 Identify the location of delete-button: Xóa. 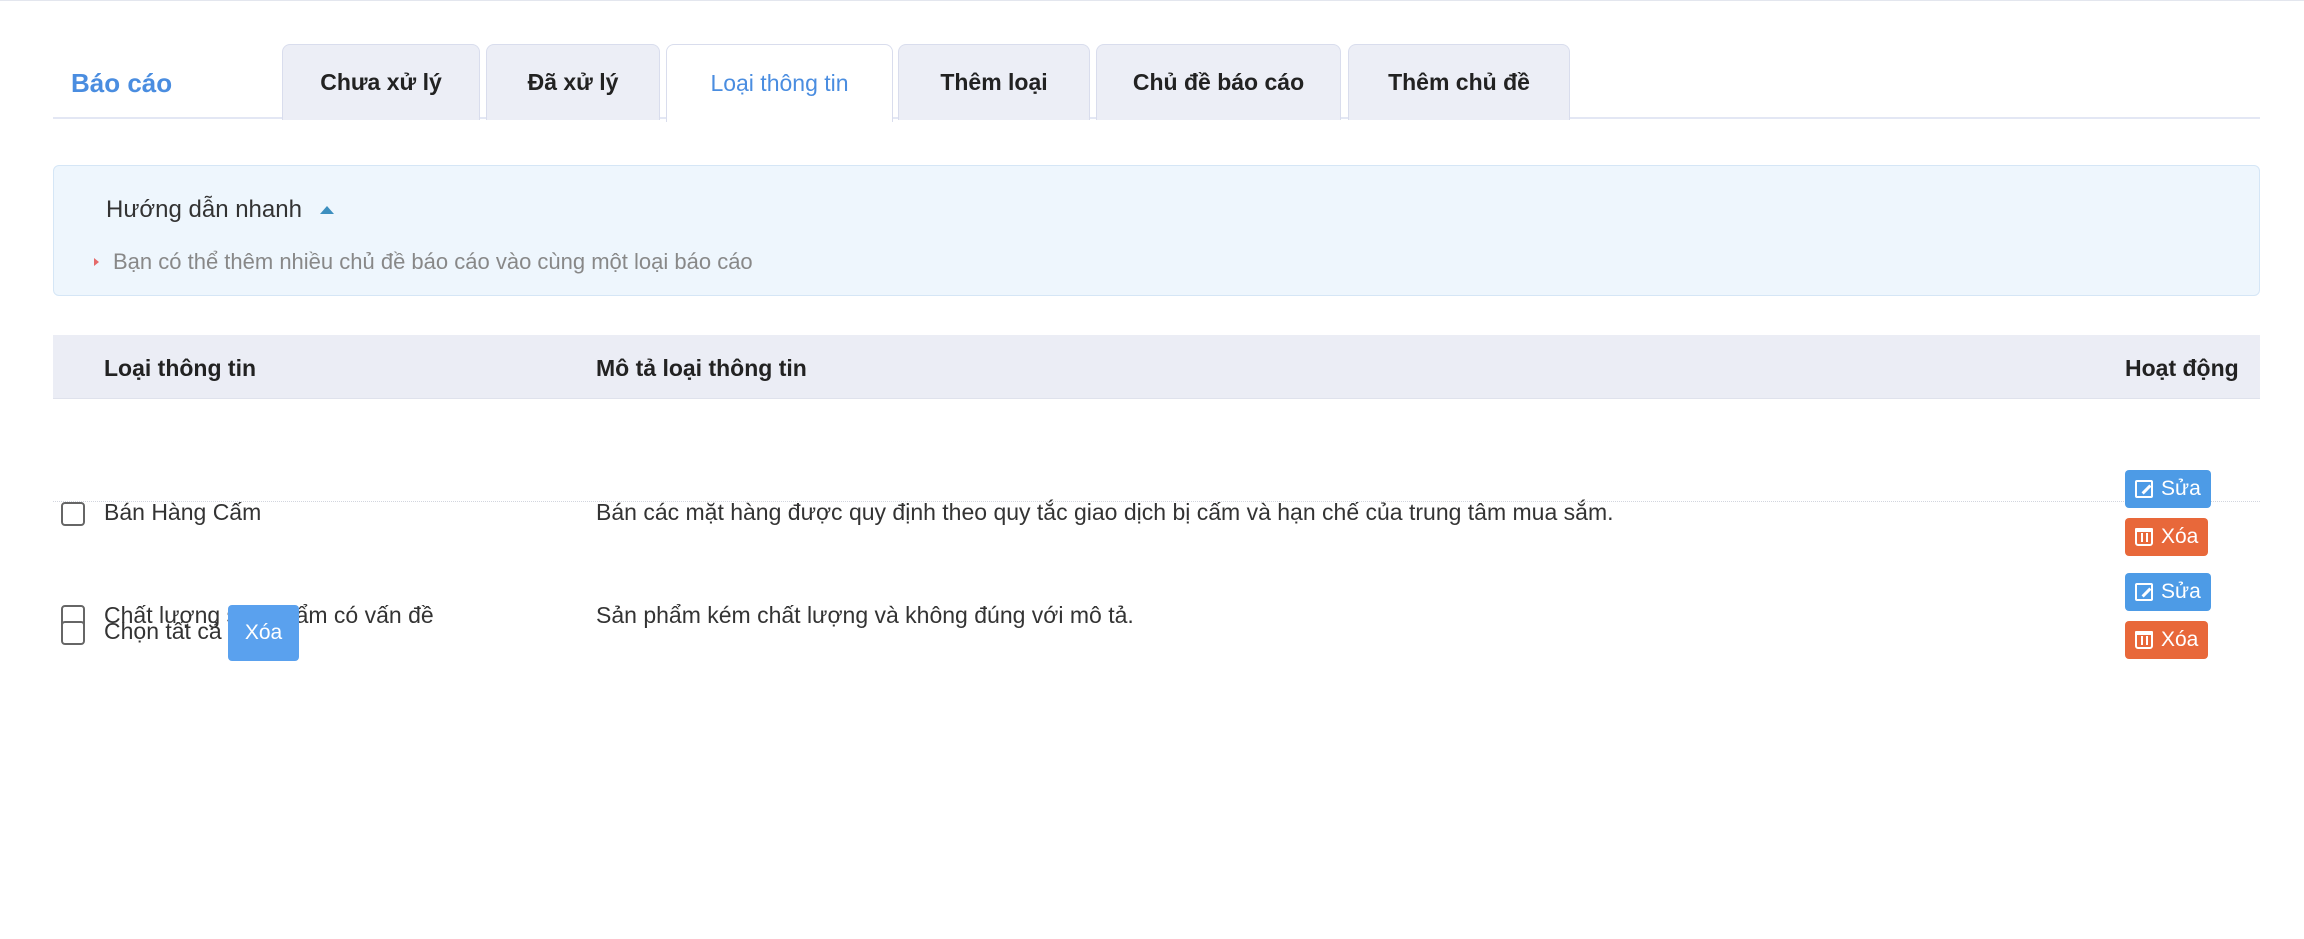
(2167, 640).